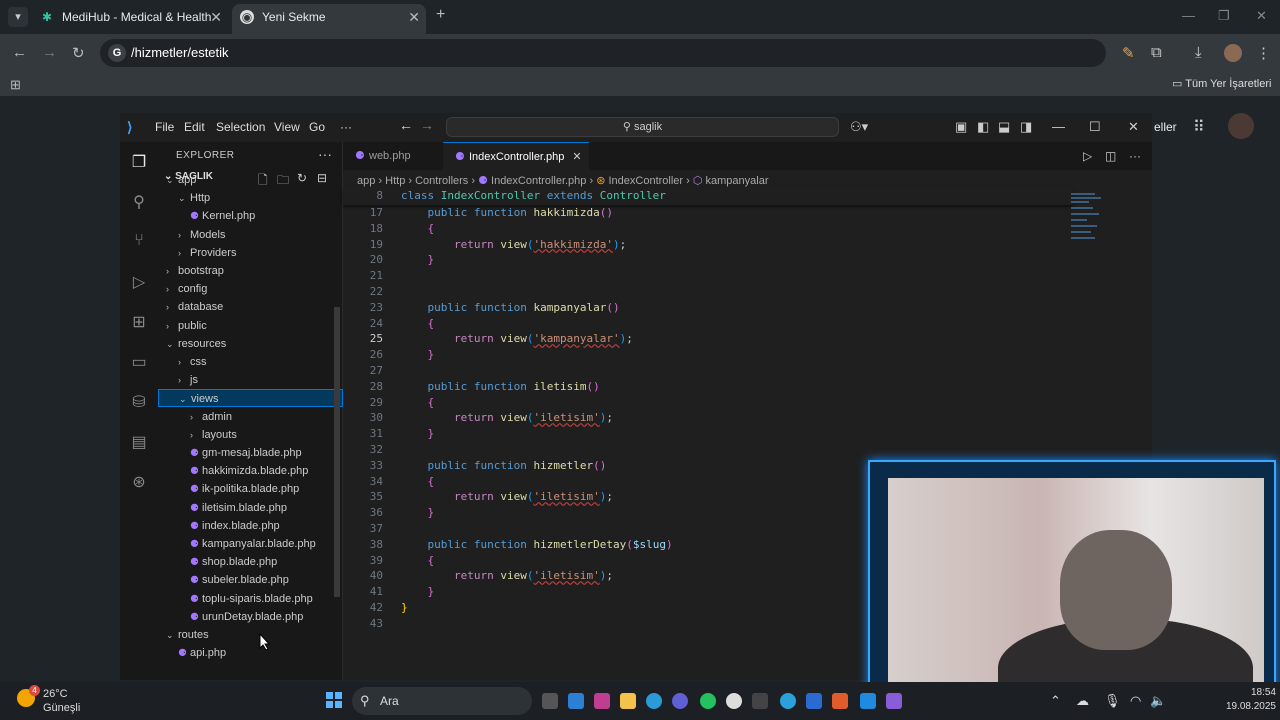  What do you see at coordinates (250, 380) in the screenshot?
I see `tree-folder: › js` at bounding box center [250, 380].